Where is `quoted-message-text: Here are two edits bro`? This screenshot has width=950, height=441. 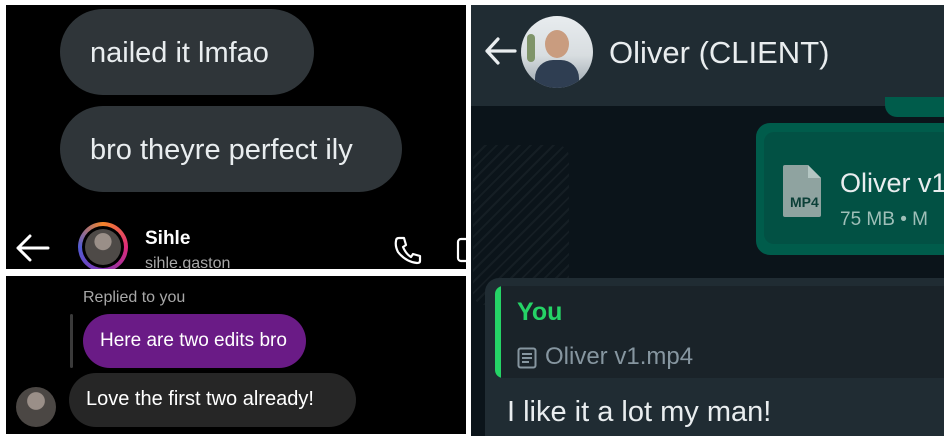 quoted-message-text: Here are two edits bro is located at coordinates (193, 340).